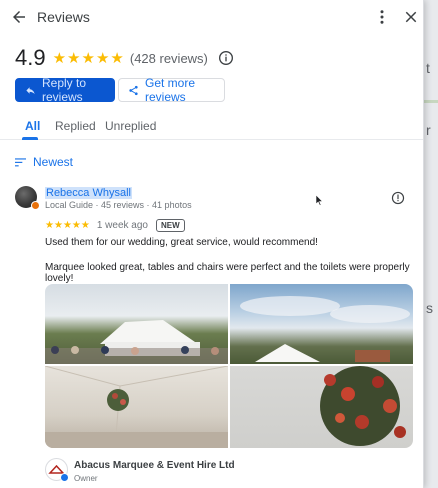  What do you see at coordinates (136, 324) in the screenshot?
I see `review-photo-marquee-guests` at bounding box center [136, 324].